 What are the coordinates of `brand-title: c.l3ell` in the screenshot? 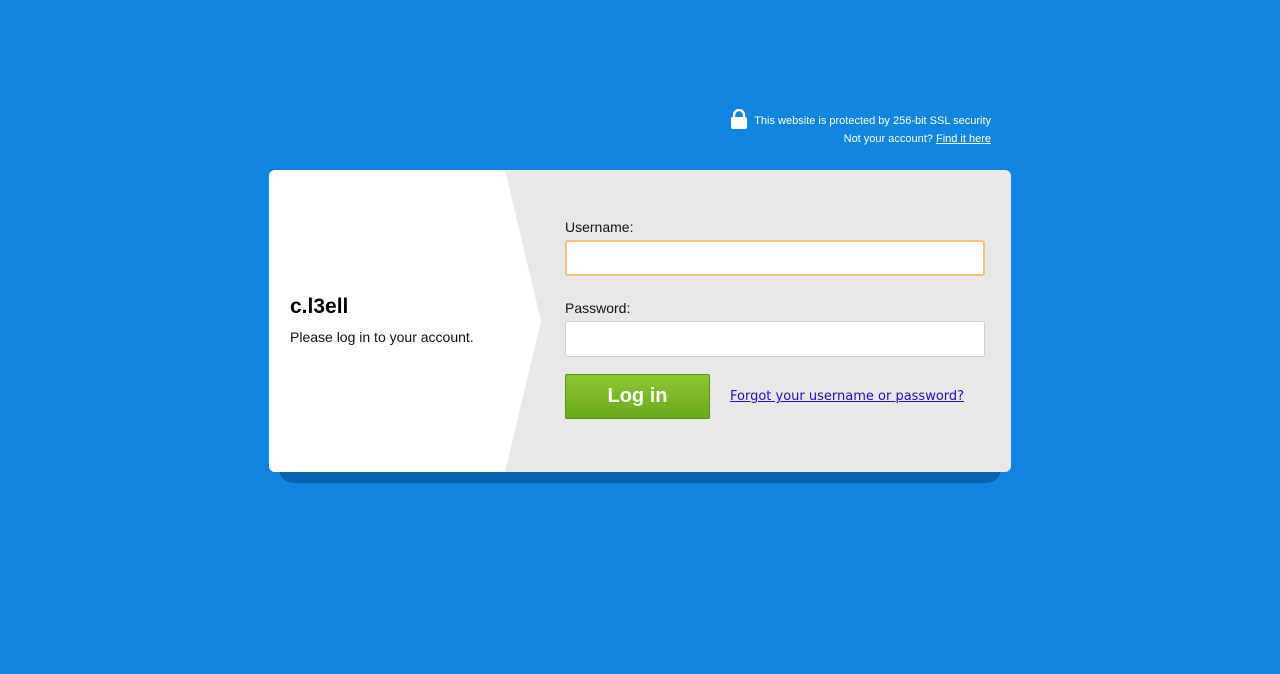 It's located at (319, 306).